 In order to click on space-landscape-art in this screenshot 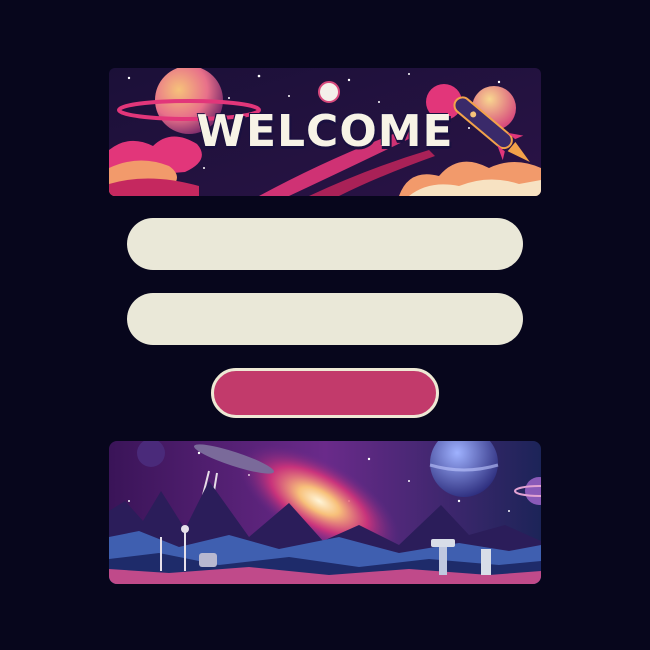, I will do `click(325, 512)`.